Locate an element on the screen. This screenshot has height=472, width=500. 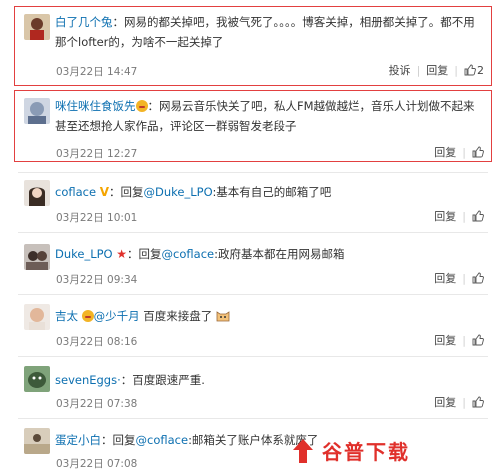
comment-username: Duke_LPO is located at coordinates (84, 254).